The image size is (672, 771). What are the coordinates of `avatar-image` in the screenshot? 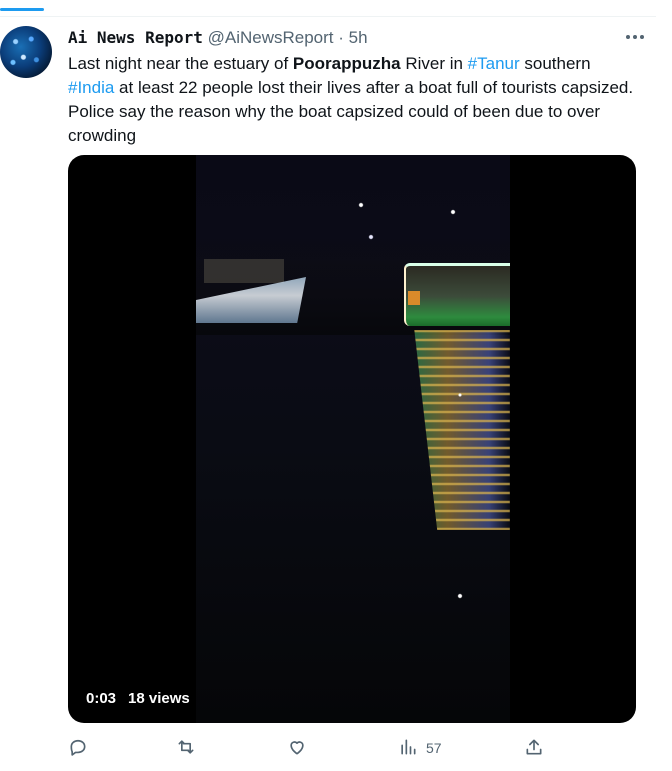 It's located at (26, 52).